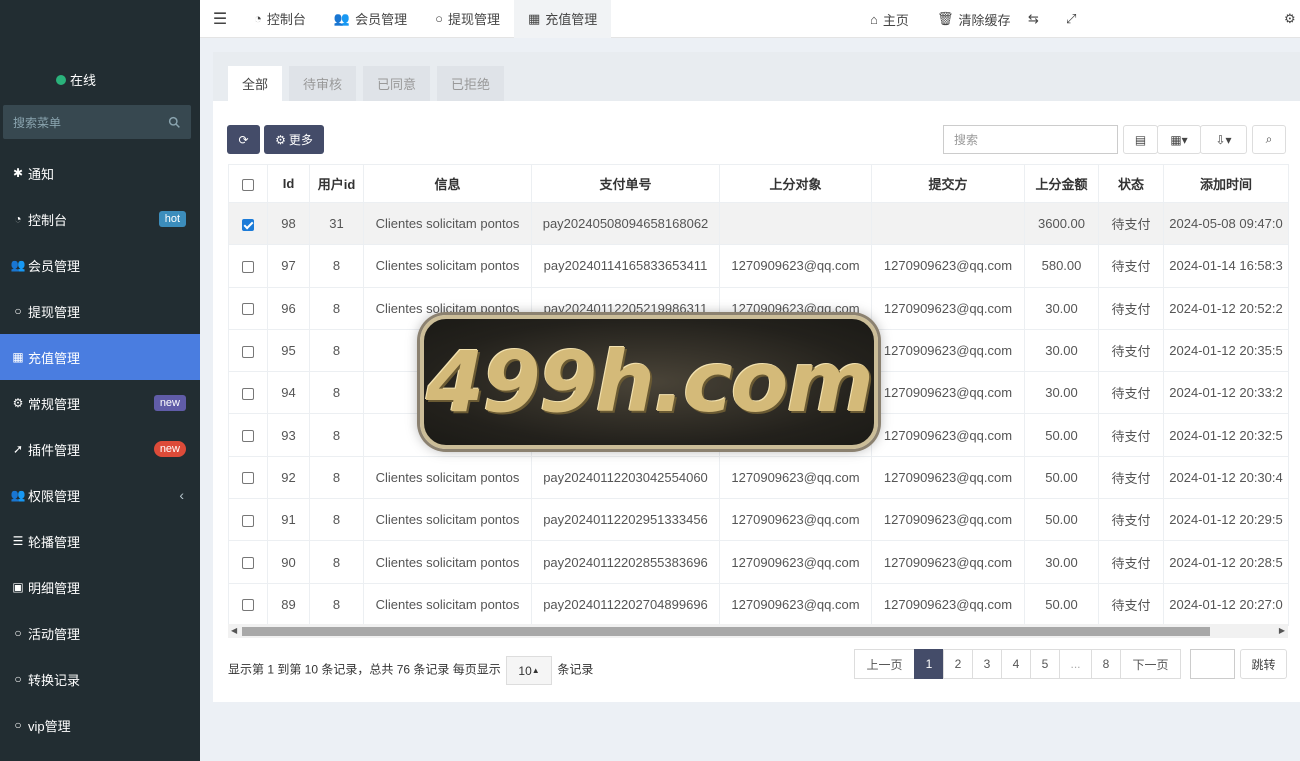 The width and height of the screenshot is (1300, 761). What do you see at coordinates (100, 403) in the screenshot?
I see `sidebar-item-5: ⚙ 常规管理 new` at bounding box center [100, 403].